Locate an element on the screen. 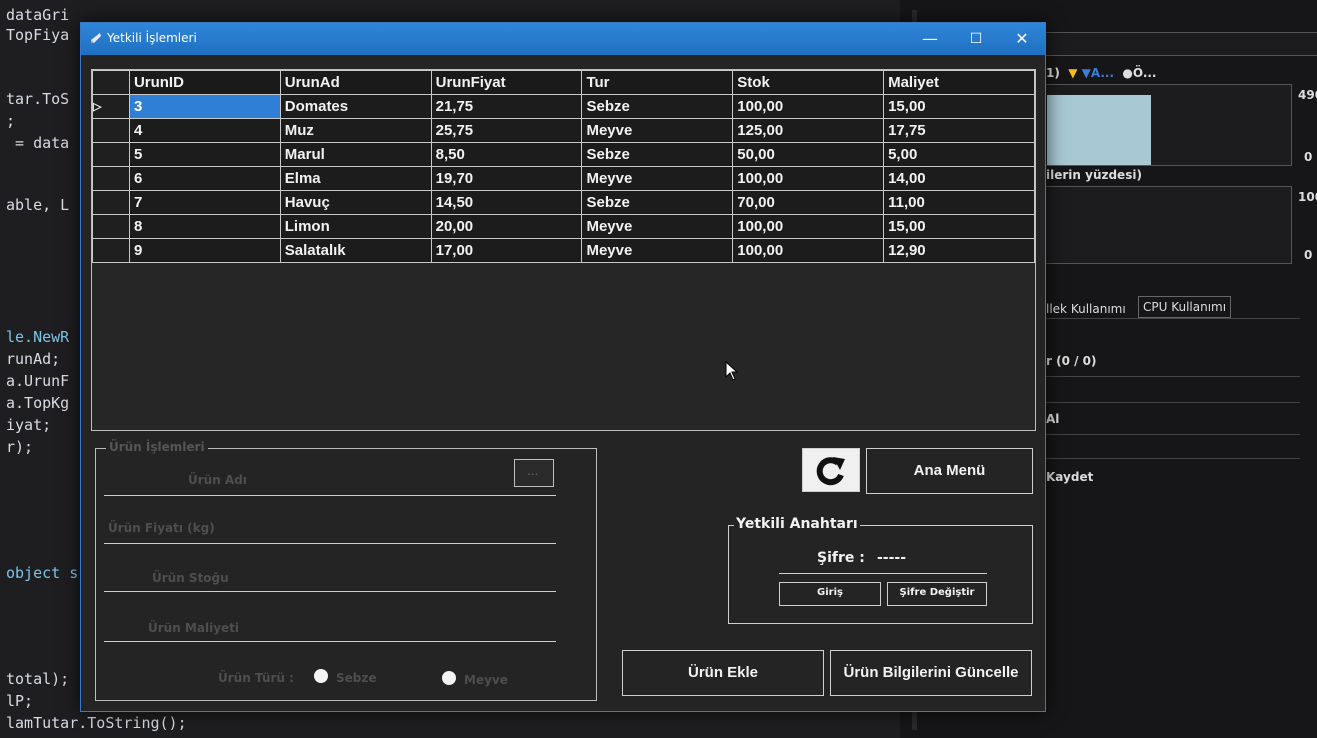 The image size is (1317, 738). column-header-urunid: UrunID is located at coordinates (204, 82).